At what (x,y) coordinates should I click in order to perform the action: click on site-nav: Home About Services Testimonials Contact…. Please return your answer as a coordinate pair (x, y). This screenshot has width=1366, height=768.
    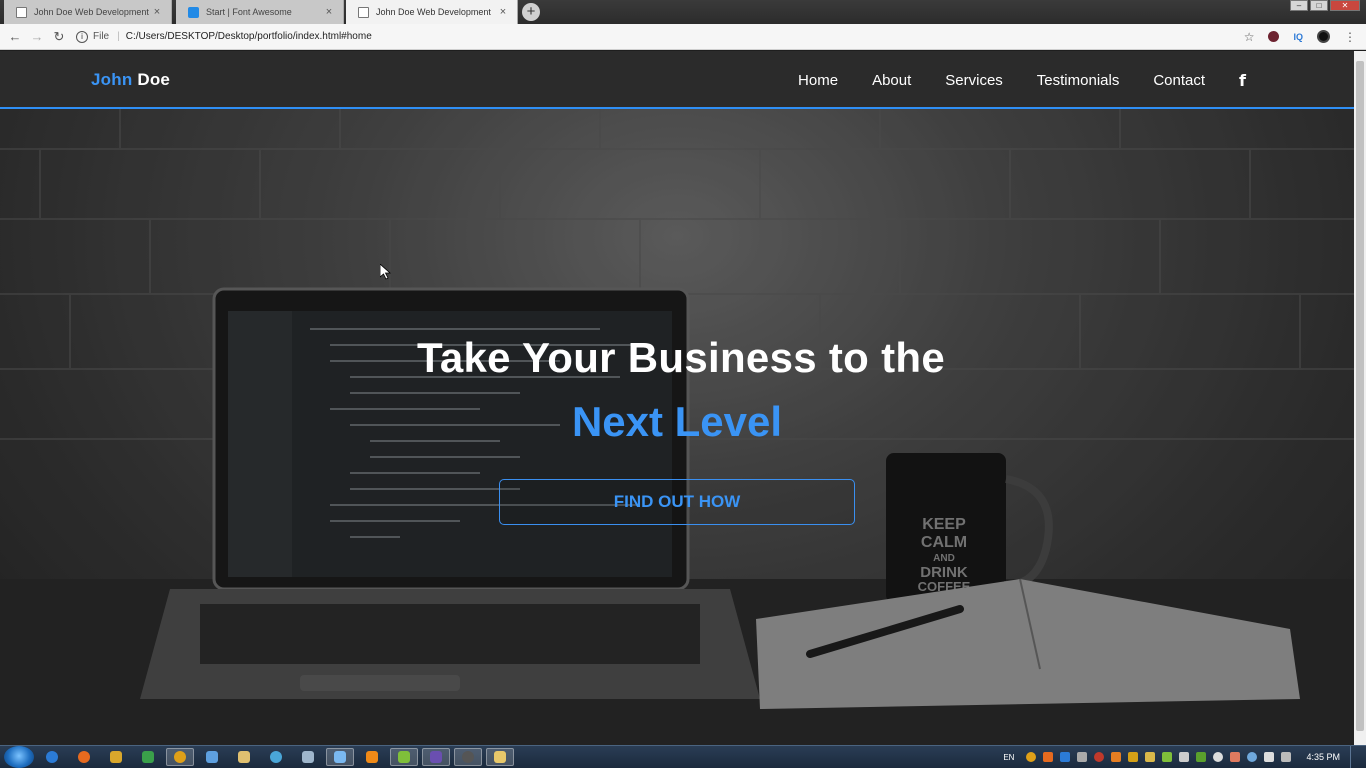
    Looking at the image, I should click on (1059, 80).